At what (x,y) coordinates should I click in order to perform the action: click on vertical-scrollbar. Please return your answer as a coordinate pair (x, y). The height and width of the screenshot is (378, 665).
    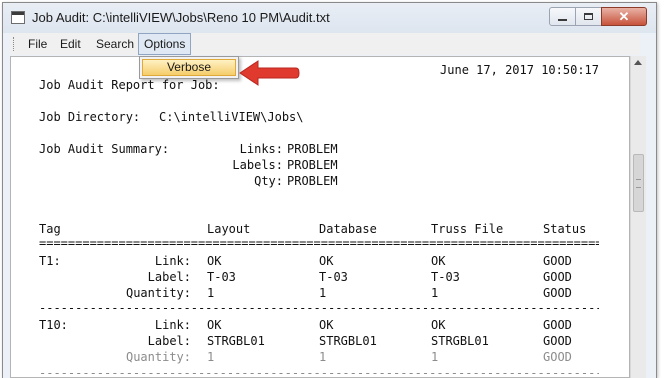
    Looking at the image, I should click on (638, 217).